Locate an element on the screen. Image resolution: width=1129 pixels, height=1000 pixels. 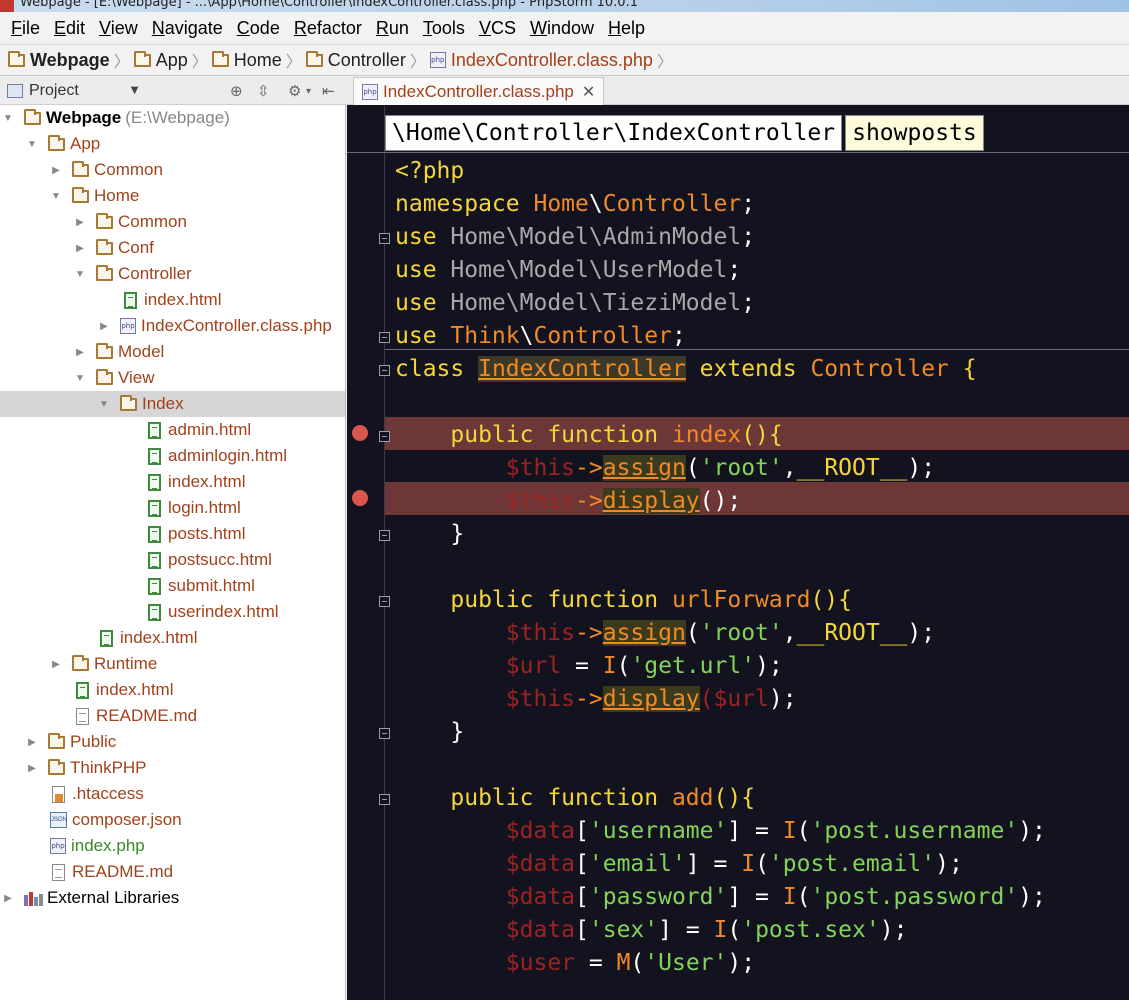
menu-window: Window is located at coordinates (562, 28).